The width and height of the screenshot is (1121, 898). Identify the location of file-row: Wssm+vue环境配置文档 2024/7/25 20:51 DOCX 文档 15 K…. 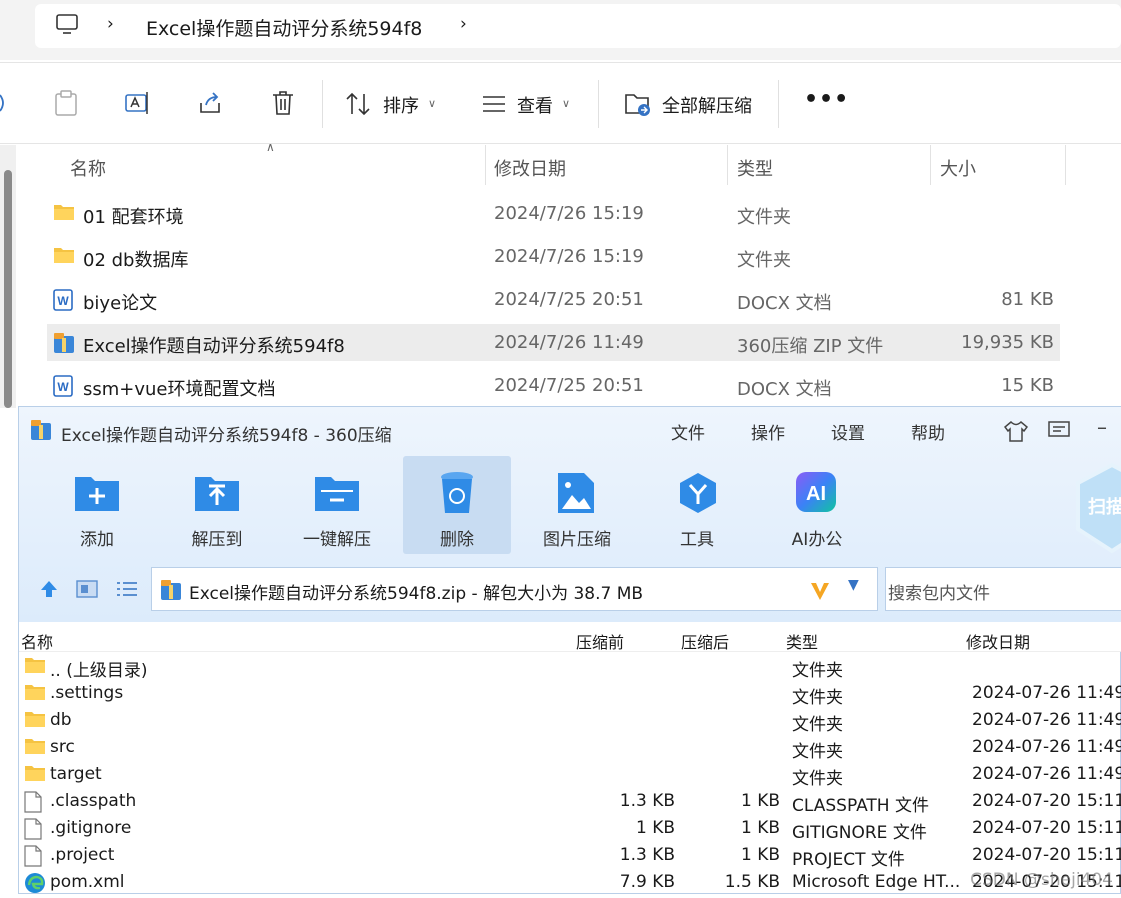
(553, 385).